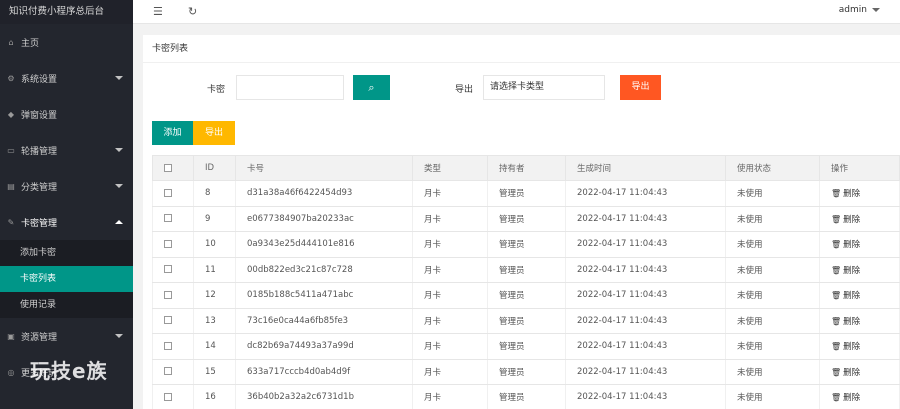  Describe the element at coordinates (214, 193) in the screenshot. I see `cell-id: 8` at that location.